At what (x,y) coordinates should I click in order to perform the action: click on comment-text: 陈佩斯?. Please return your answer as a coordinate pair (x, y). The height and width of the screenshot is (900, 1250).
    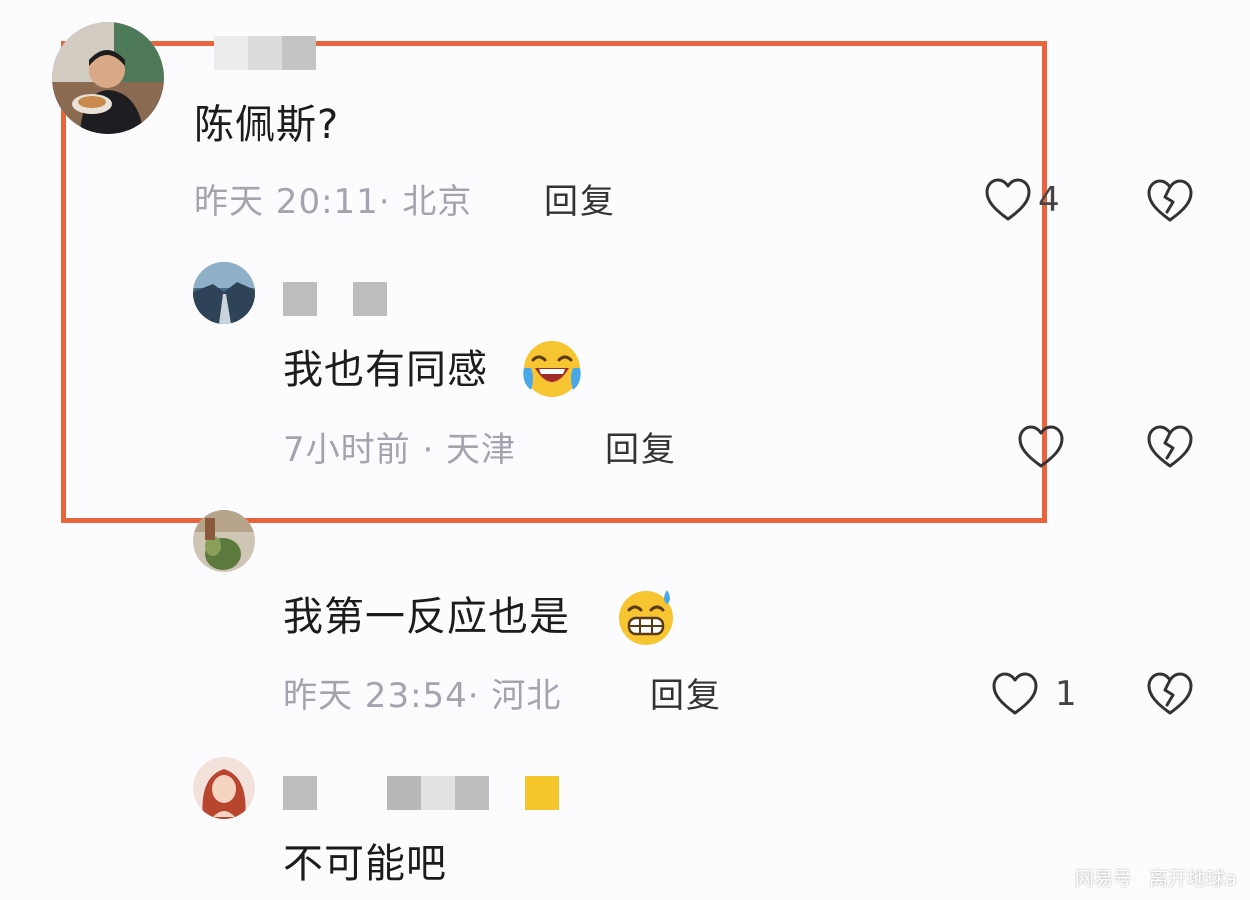
    Looking at the image, I should click on (267, 125).